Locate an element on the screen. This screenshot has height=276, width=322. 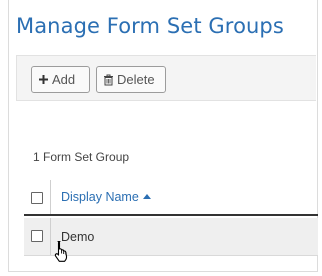
table-header: Display Name is located at coordinates (171, 198).